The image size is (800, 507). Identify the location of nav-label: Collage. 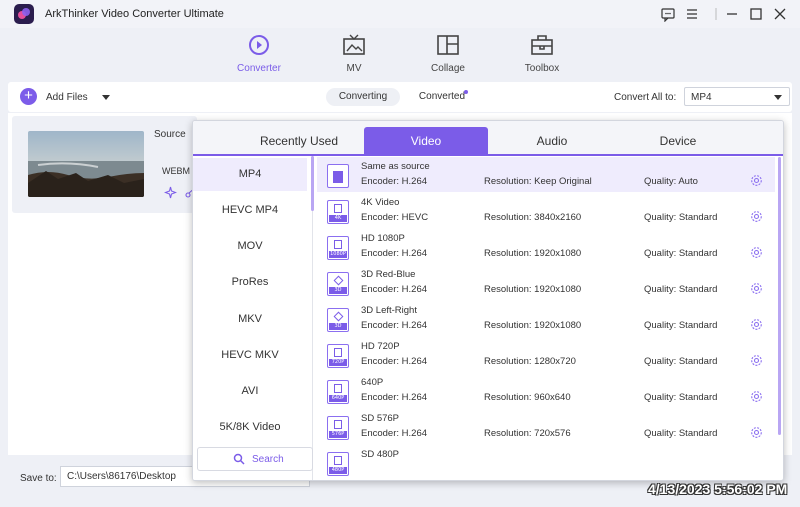
(448, 68).